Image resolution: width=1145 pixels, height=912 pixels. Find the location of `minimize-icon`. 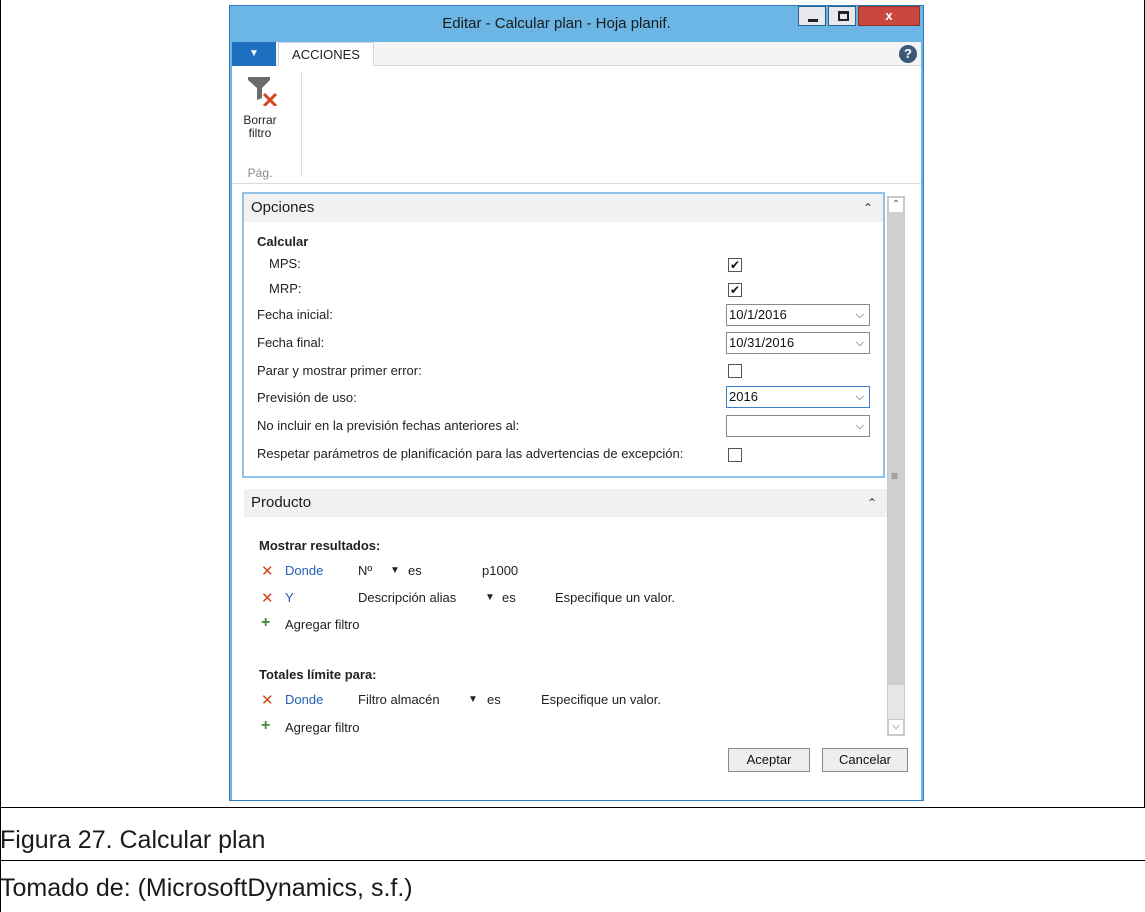

minimize-icon is located at coordinates (813, 20).